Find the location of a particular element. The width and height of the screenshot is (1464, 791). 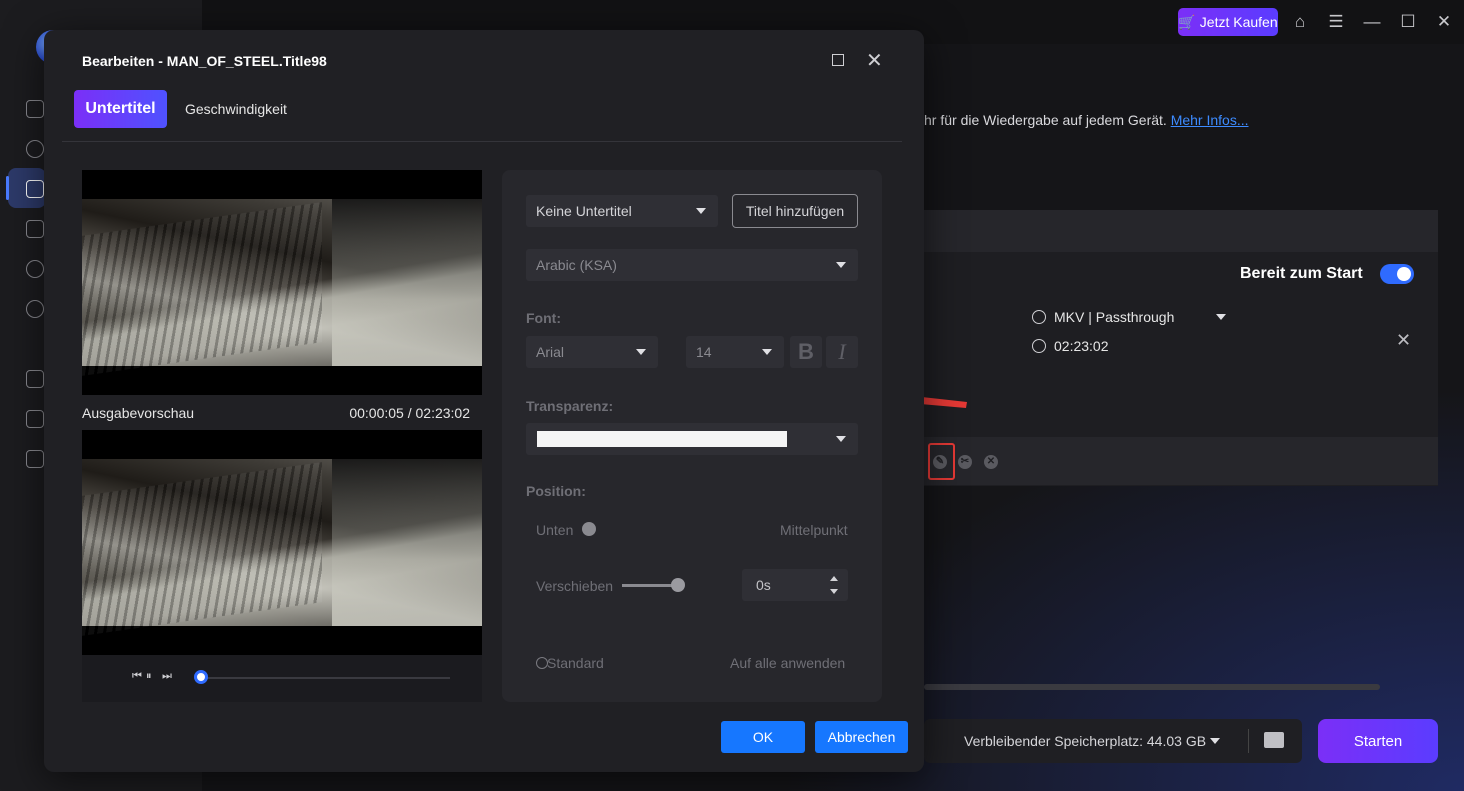

edit-highlight-box is located at coordinates (941, 461).